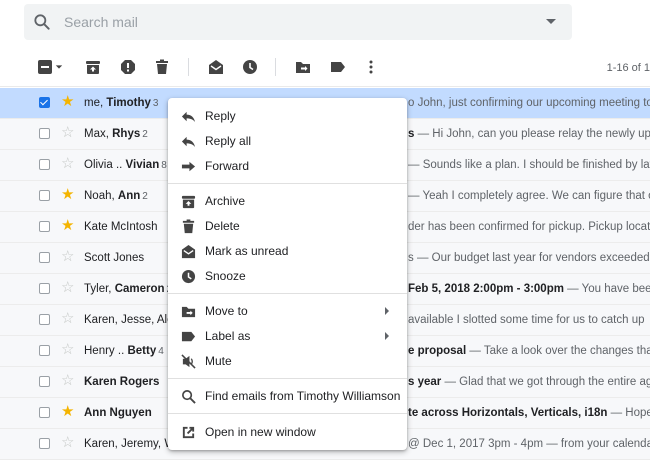 This screenshot has width=650, height=464. I want to click on sender-unread-name: Timothy, so click(128, 103).